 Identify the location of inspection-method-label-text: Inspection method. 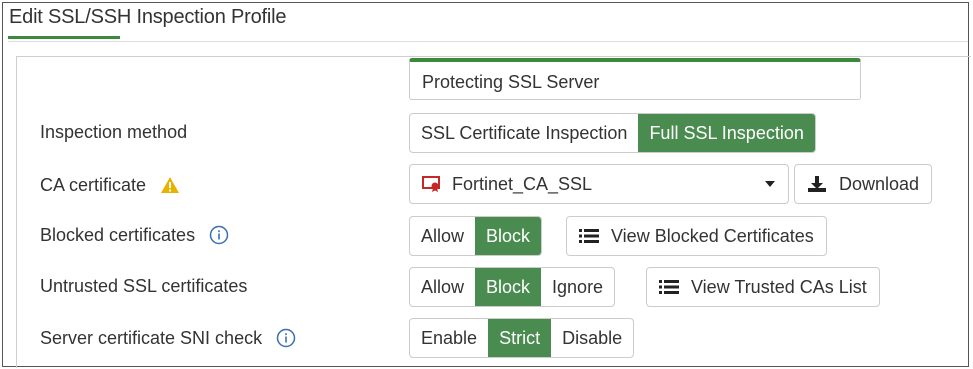
(114, 132).